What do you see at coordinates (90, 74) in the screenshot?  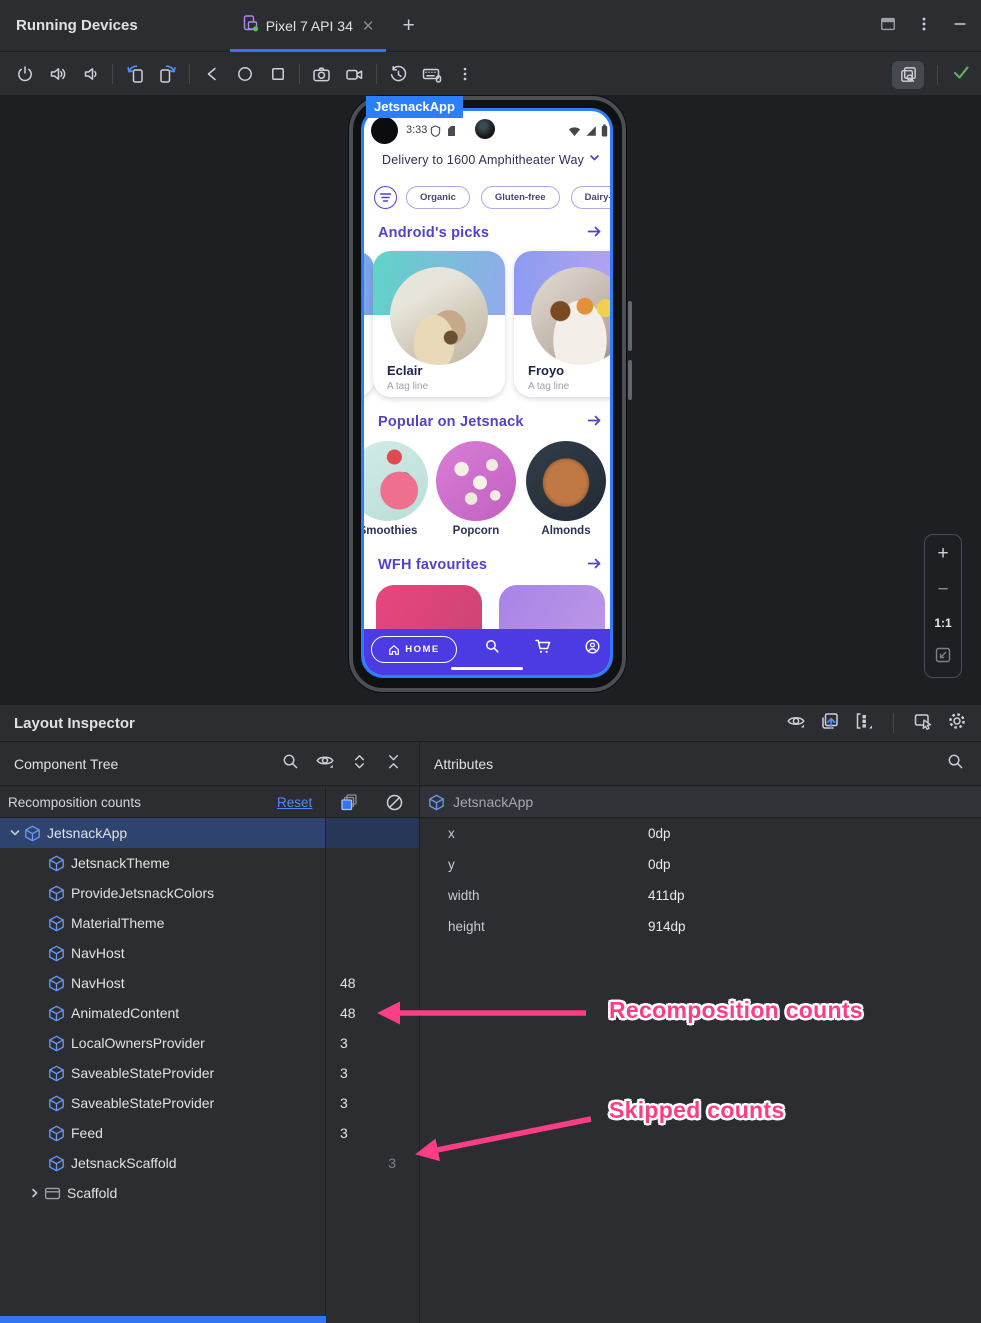 I see `volume-down-button` at bounding box center [90, 74].